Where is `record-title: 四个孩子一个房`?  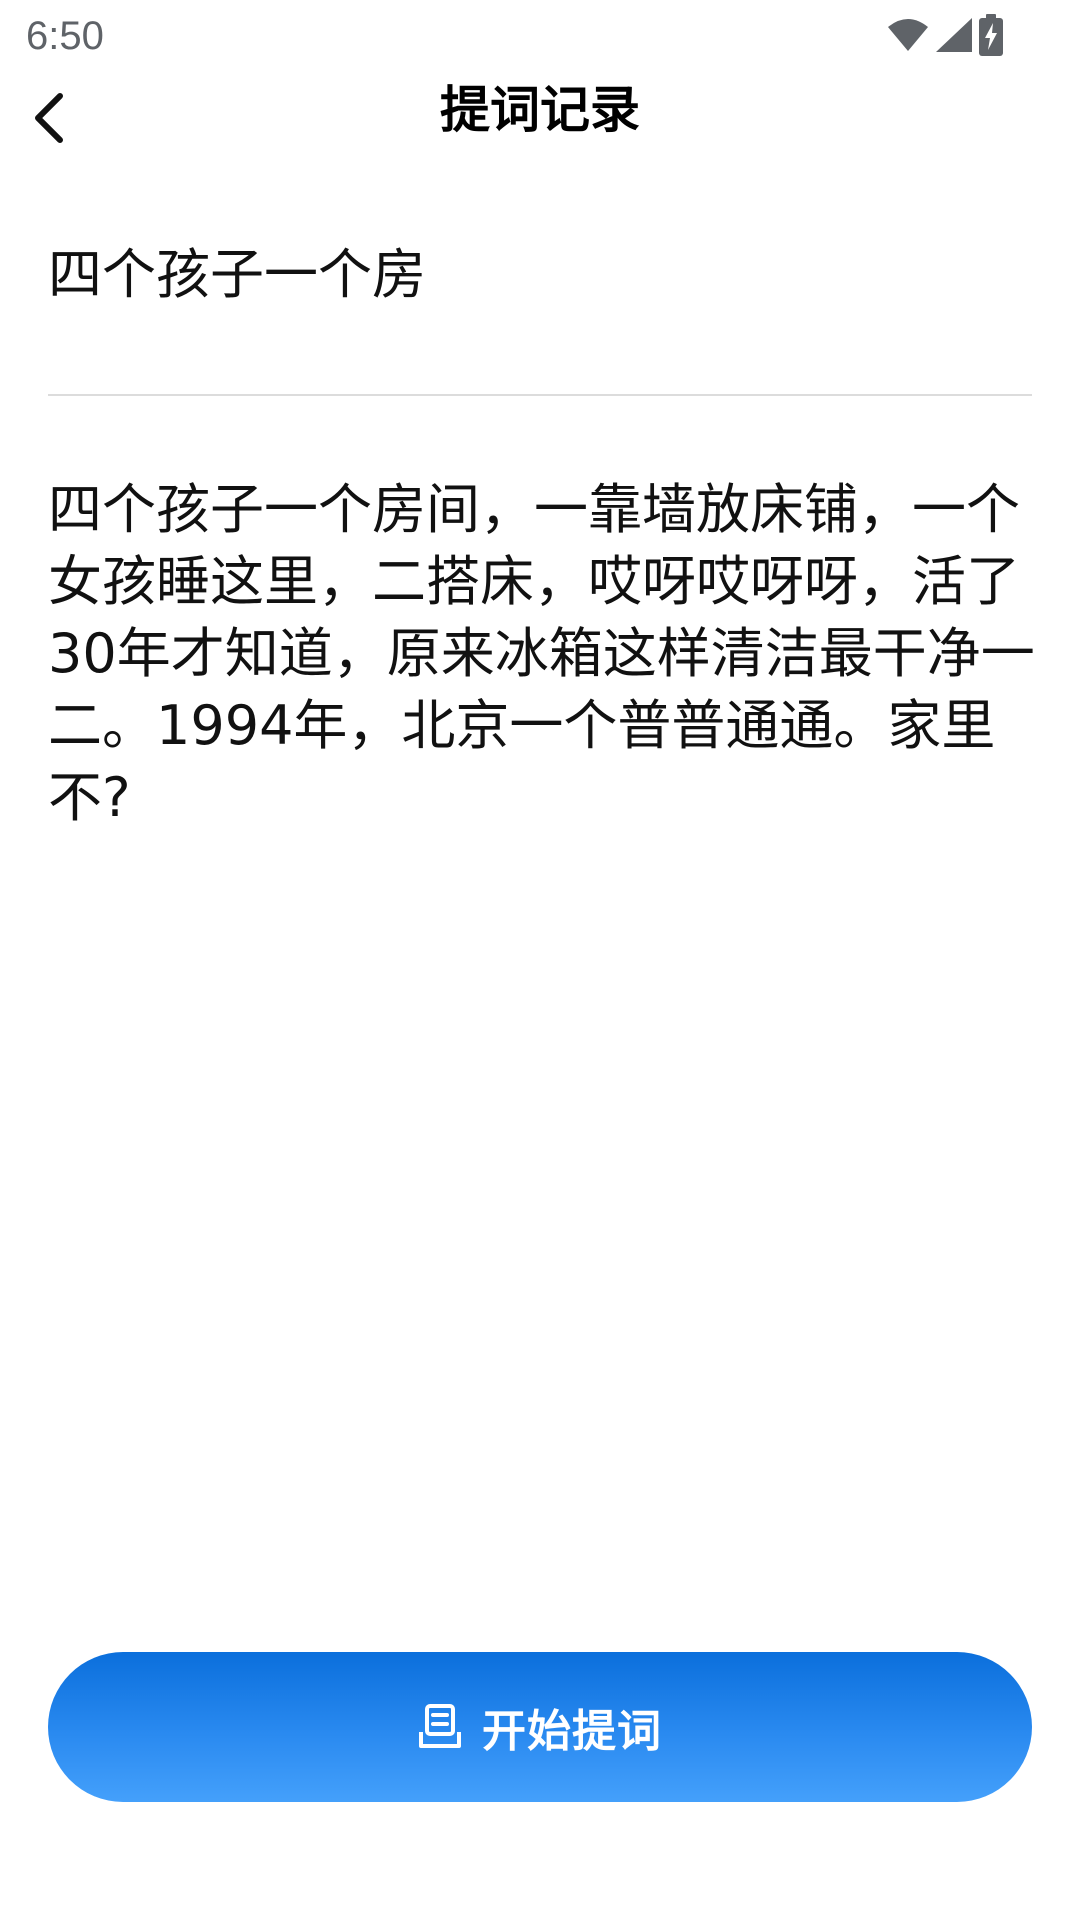 record-title: 四个孩子一个房 is located at coordinates (237, 274).